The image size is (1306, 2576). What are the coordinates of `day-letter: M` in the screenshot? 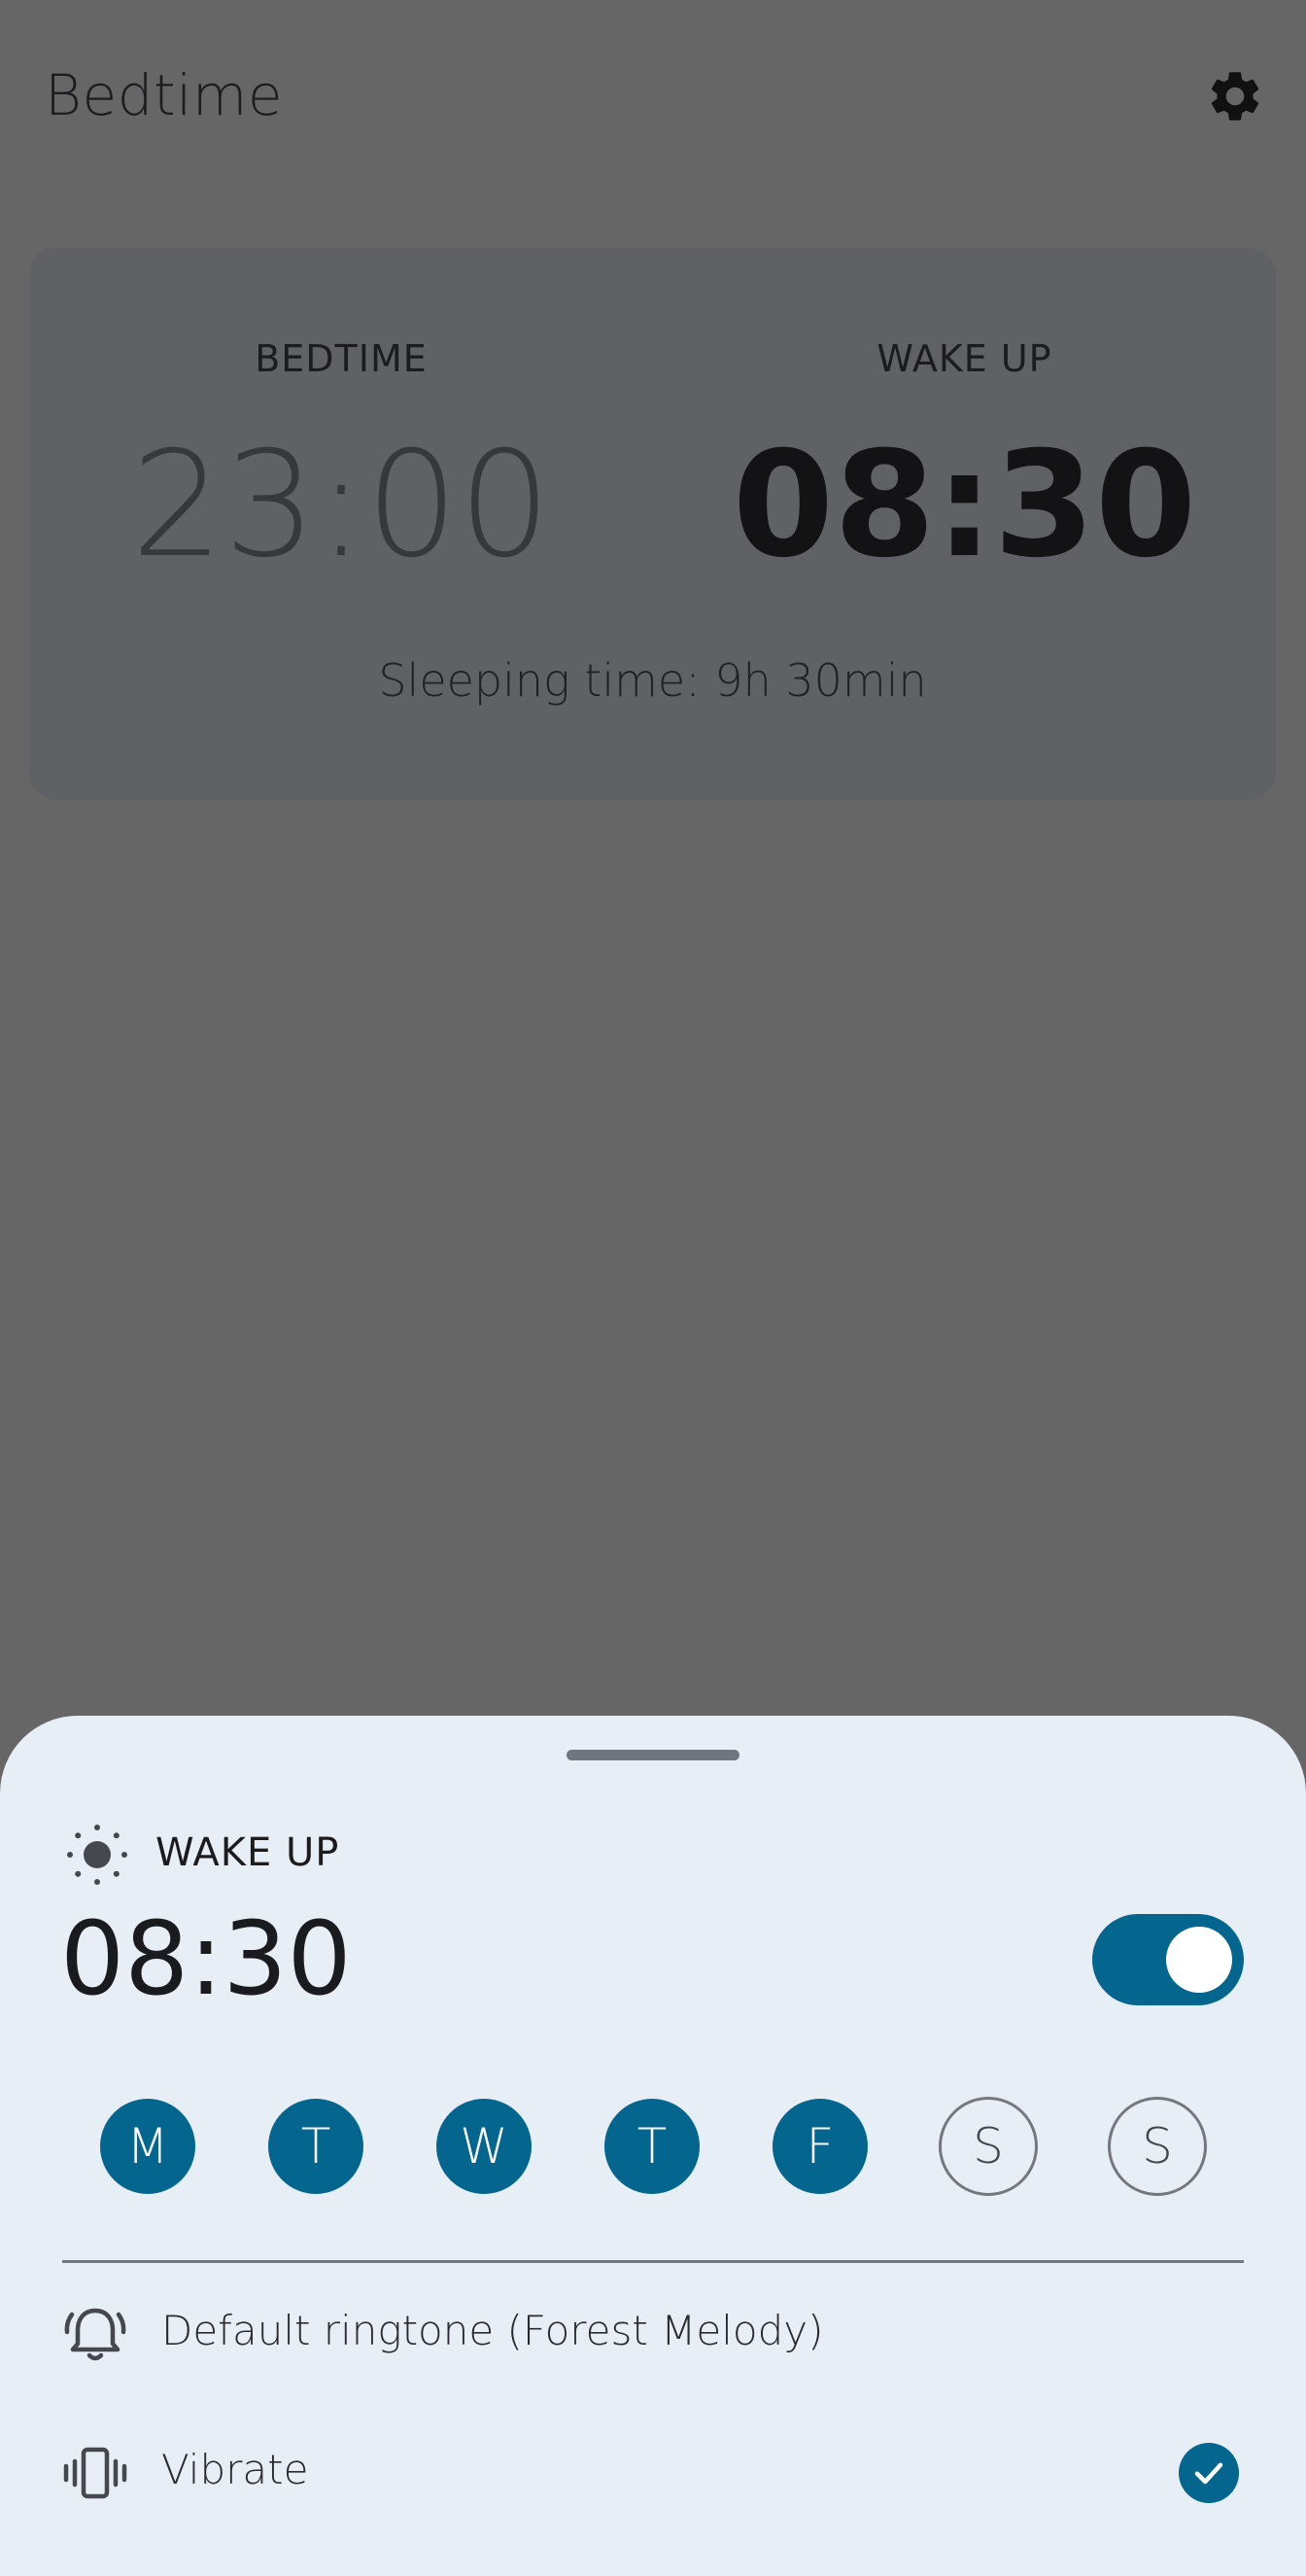 It's located at (147, 2146).